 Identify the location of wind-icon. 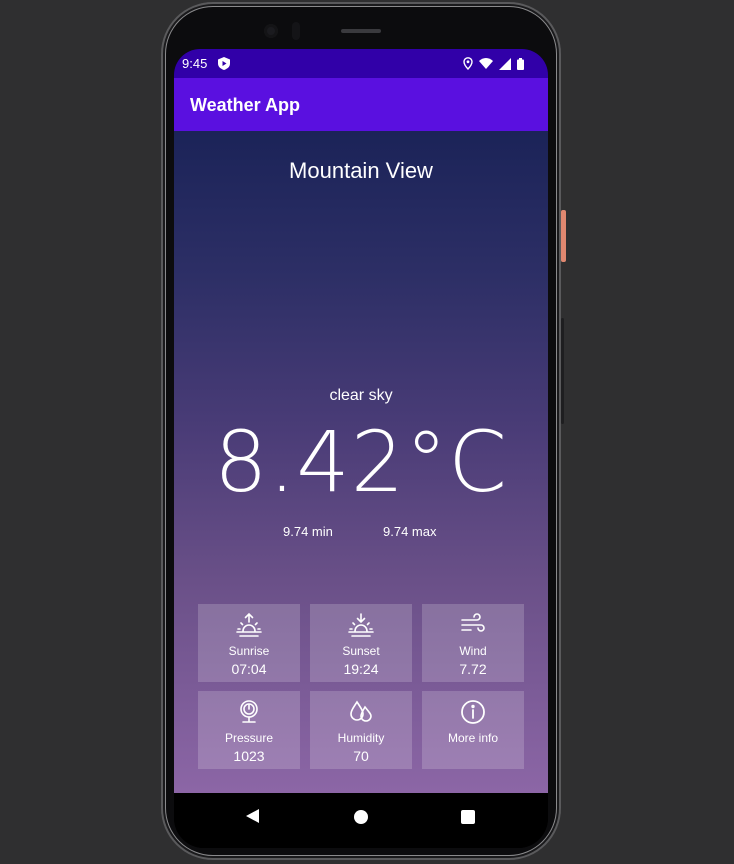
(473, 622).